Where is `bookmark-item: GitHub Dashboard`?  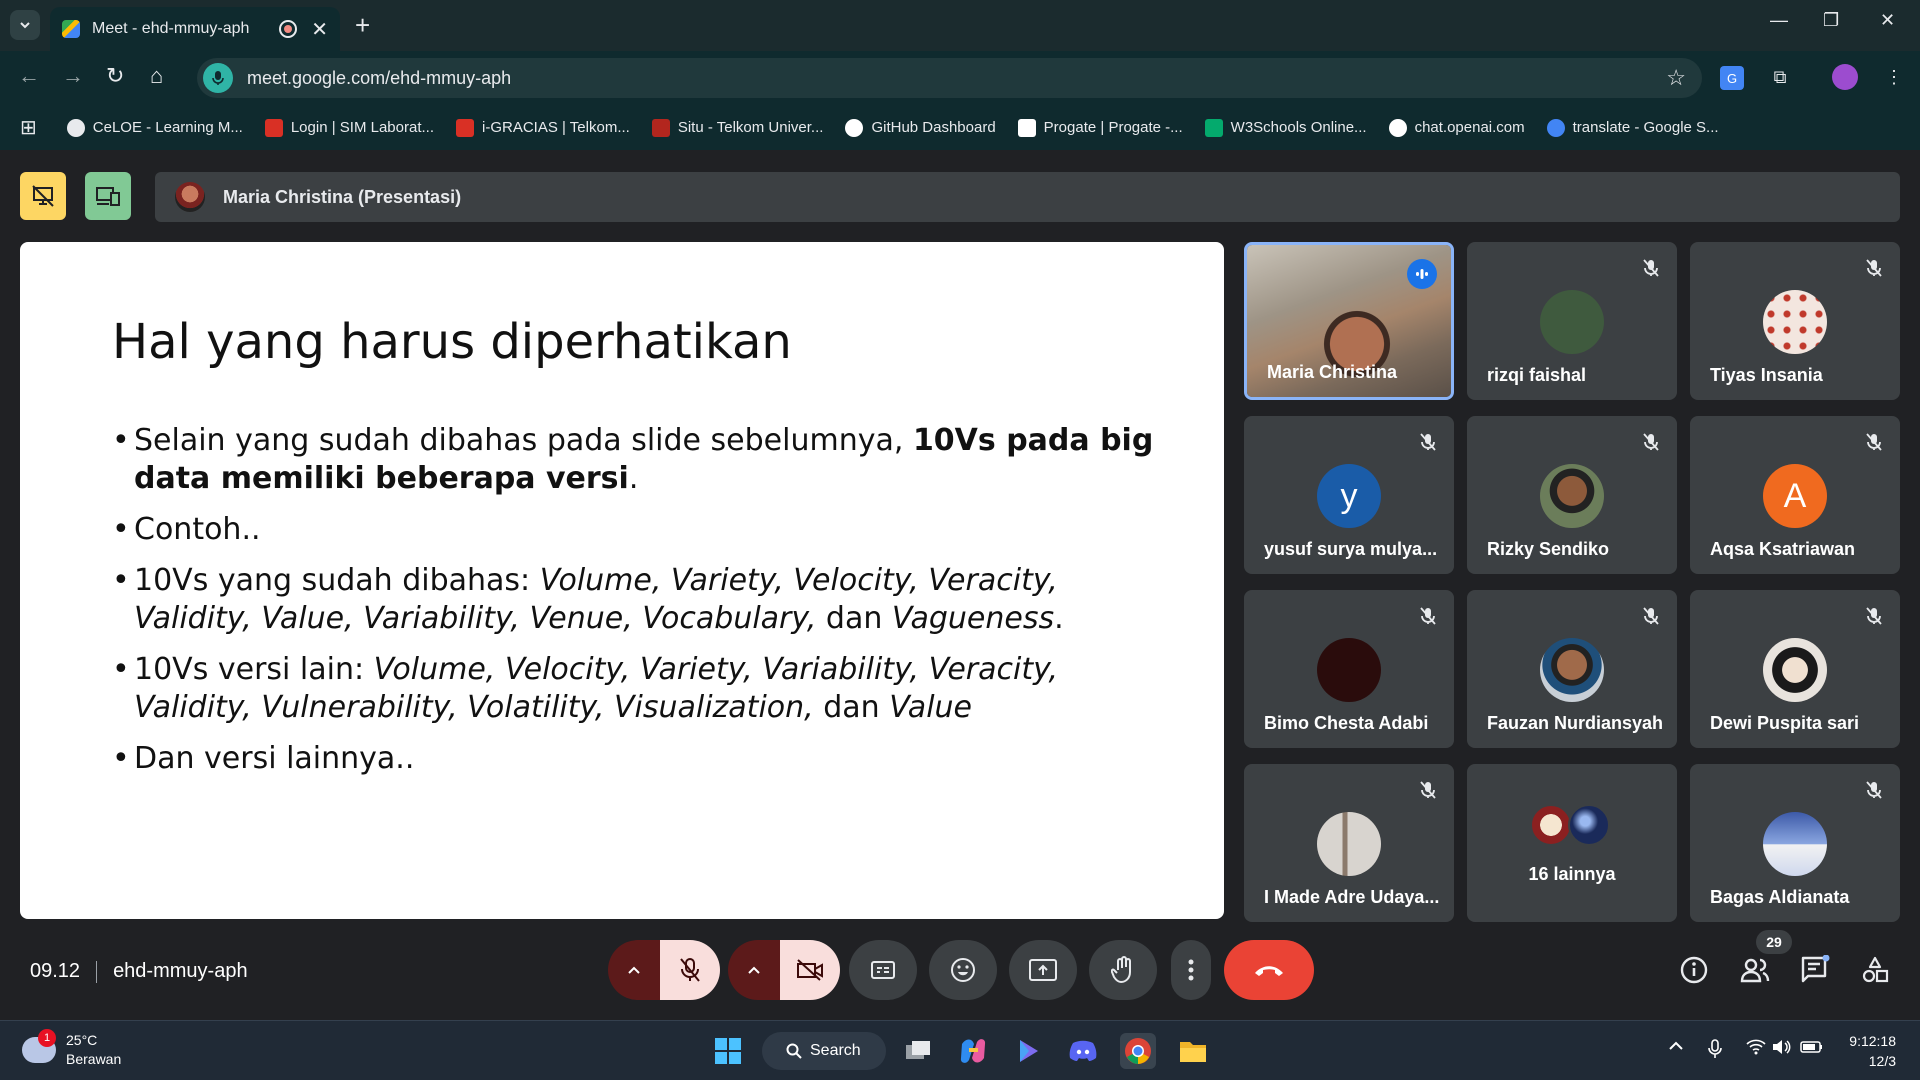 bookmark-item: GitHub Dashboard is located at coordinates (920, 127).